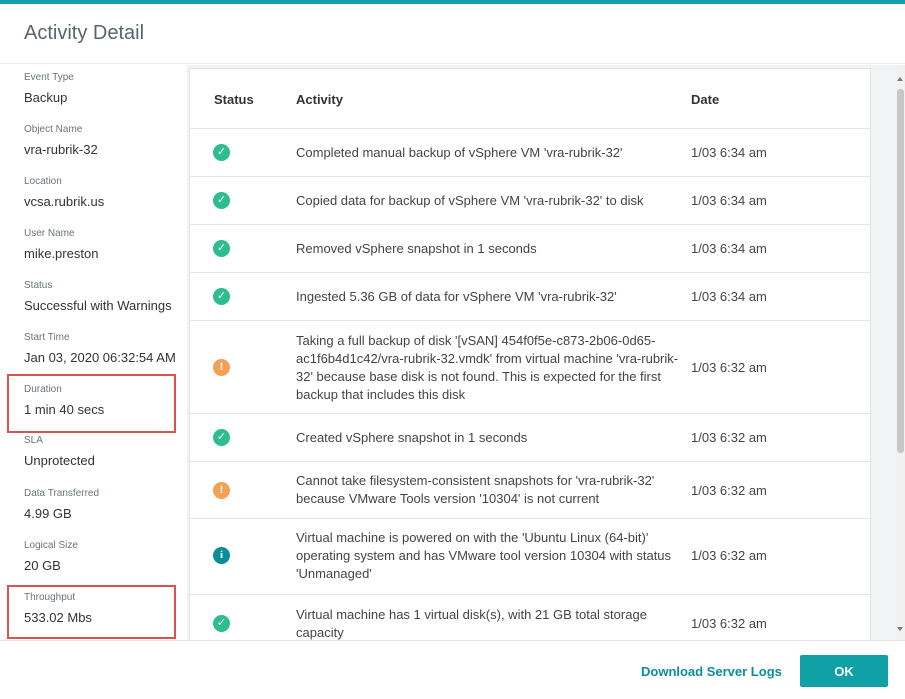 This screenshot has width=905, height=699. What do you see at coordinates (104, 452) in the screenshot?
I see `field-sla: SLA Unprotected` at bounding box center [104, 452].